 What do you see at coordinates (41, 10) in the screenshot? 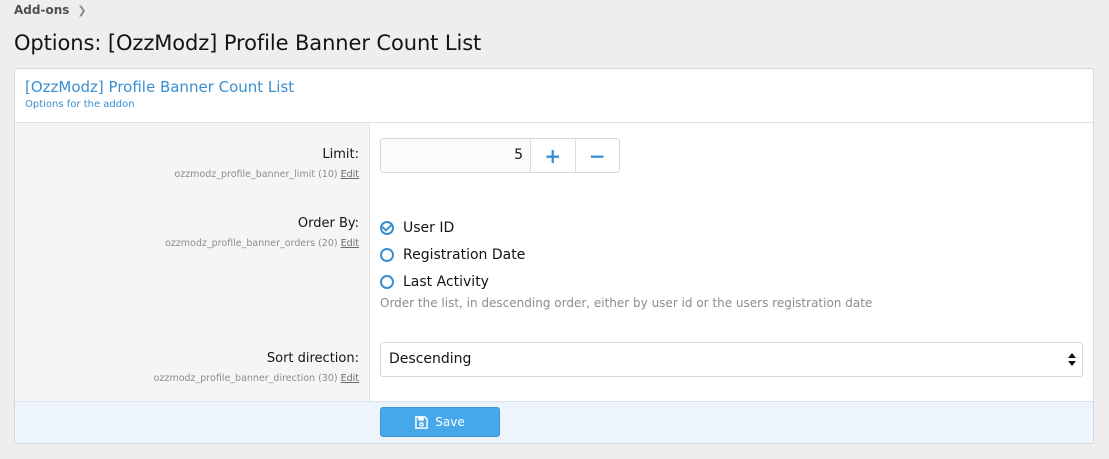
I see `breadcrumb-item-addons: Add-ons` at bounding box center [41, 10].